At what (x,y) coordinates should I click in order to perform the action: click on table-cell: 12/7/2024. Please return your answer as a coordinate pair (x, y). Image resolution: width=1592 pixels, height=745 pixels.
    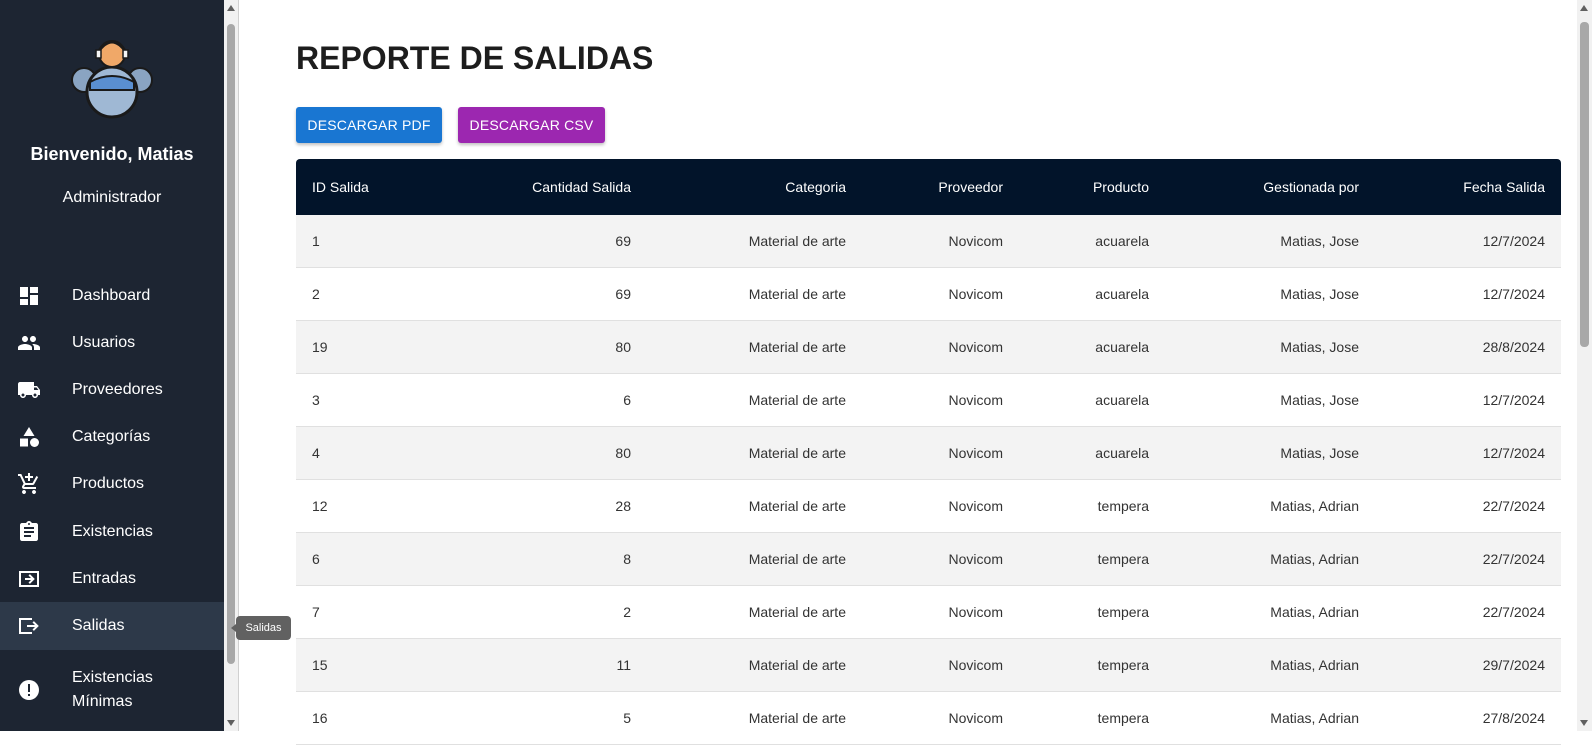
    Looking at the image, I should click on (1513, 294).